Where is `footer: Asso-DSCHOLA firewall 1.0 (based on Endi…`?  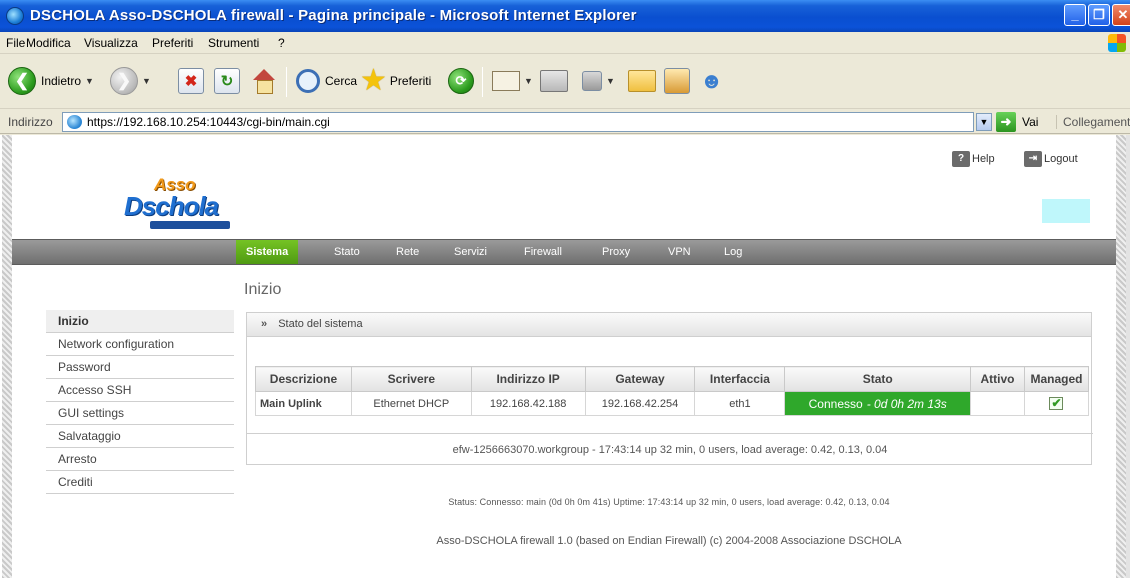 footer: Asso-DSCHOLA firewall 1.0 (based on Endi… is located at coordinates (669, 541).